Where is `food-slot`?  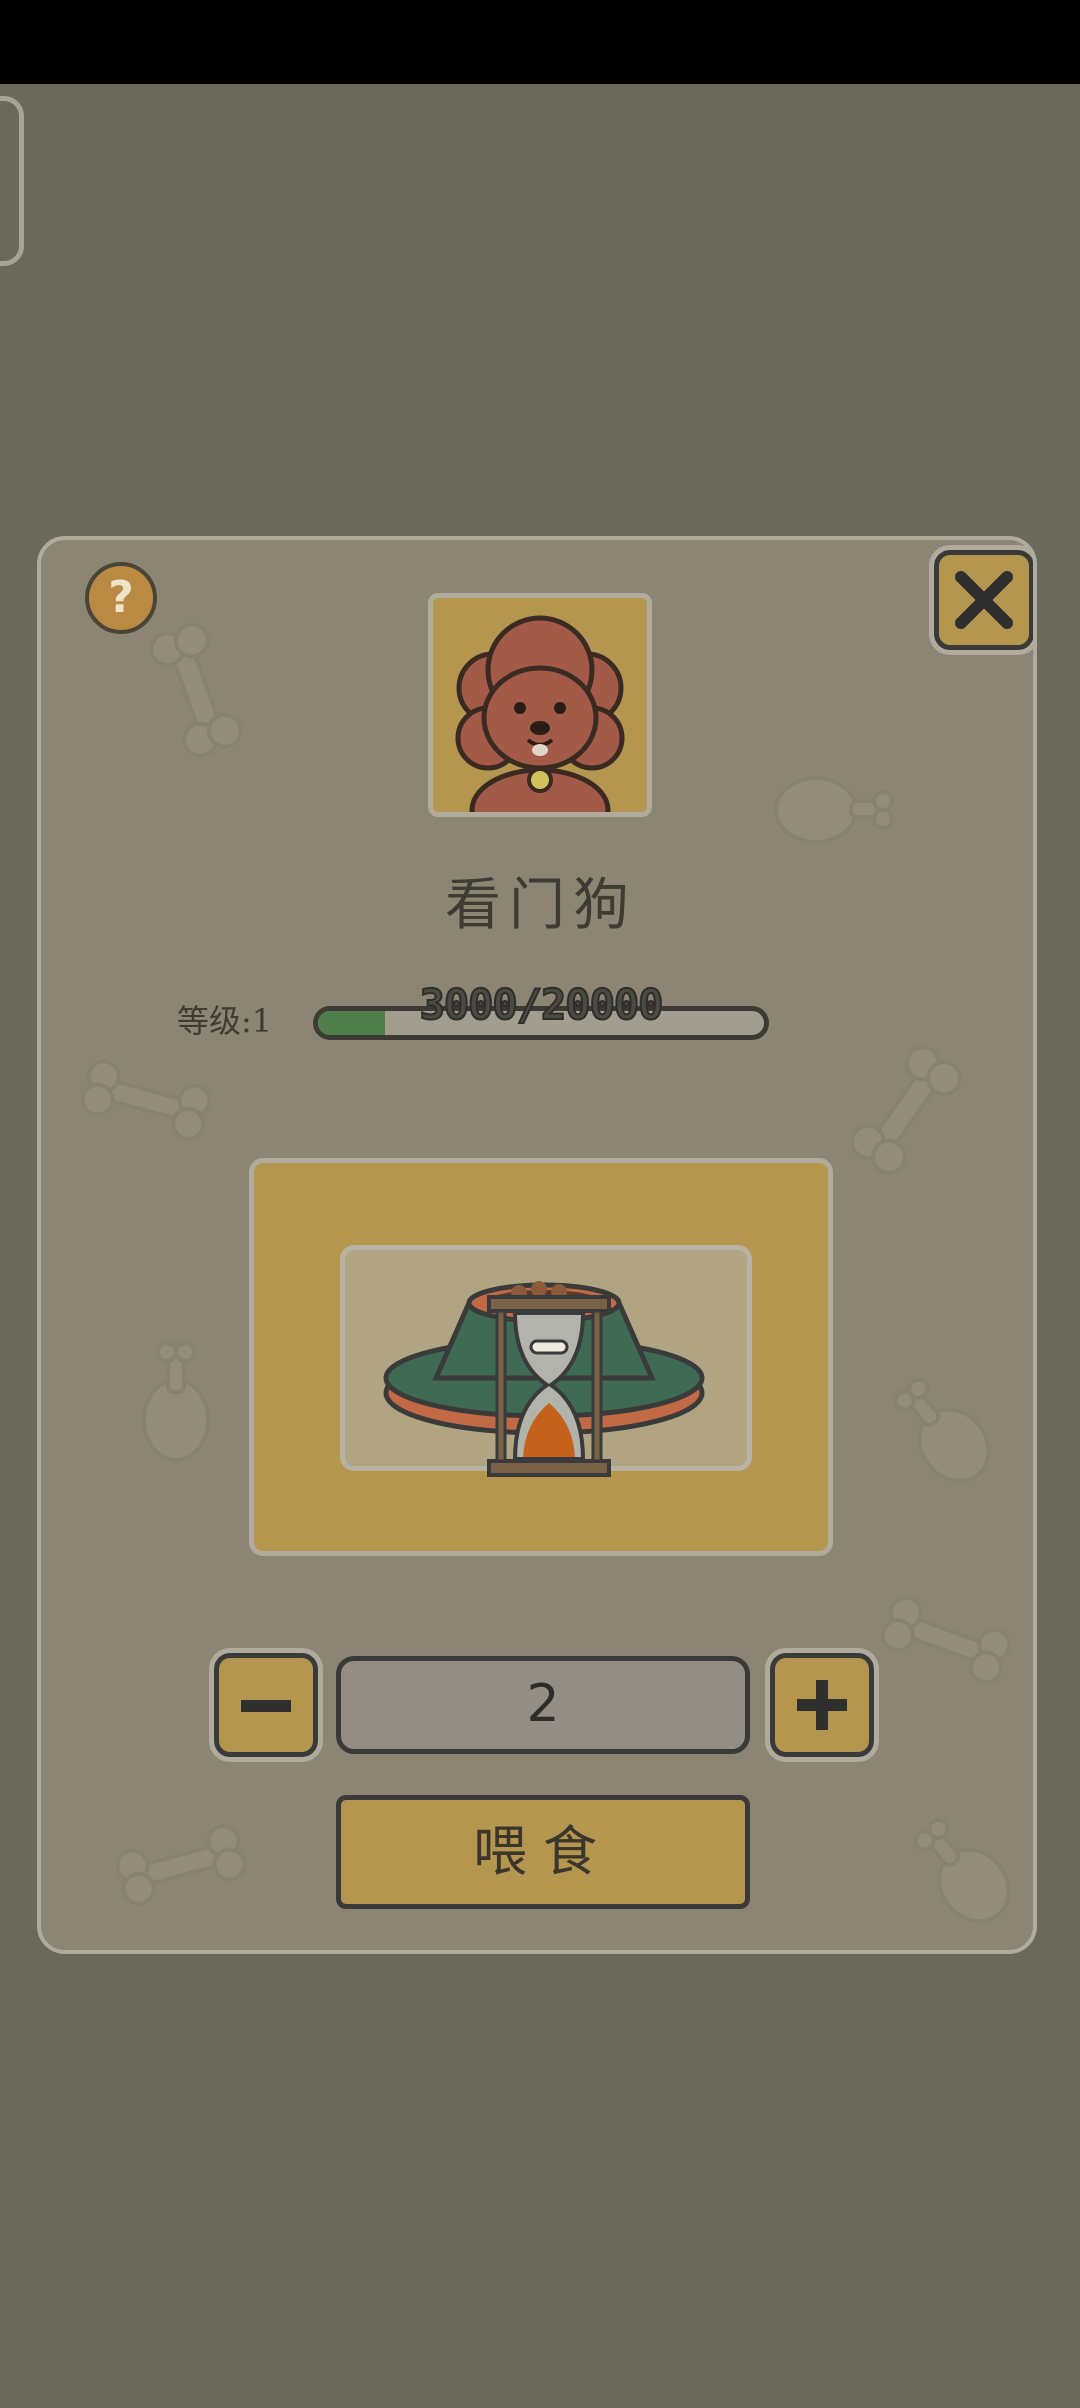 food-slot is located at coordinates (541, 1357).